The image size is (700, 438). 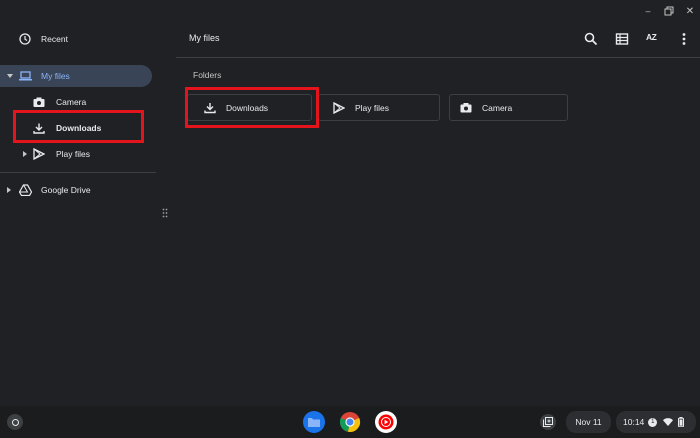 What do you see at coordinates (55, 76) in the screenshot?
I see `sidebar-item-label: My files` at bounding box center [55, 76].